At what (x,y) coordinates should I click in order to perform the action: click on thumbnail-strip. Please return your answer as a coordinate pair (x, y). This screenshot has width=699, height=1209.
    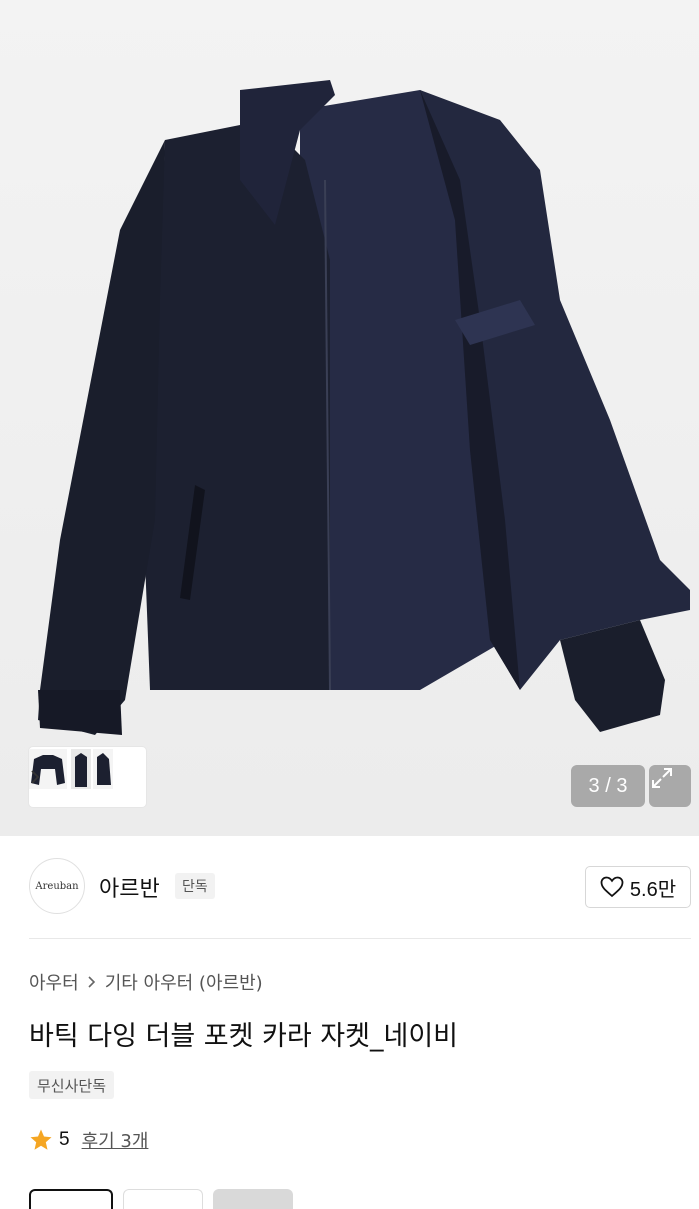
    Looking at the image, I should click on (87, 777).